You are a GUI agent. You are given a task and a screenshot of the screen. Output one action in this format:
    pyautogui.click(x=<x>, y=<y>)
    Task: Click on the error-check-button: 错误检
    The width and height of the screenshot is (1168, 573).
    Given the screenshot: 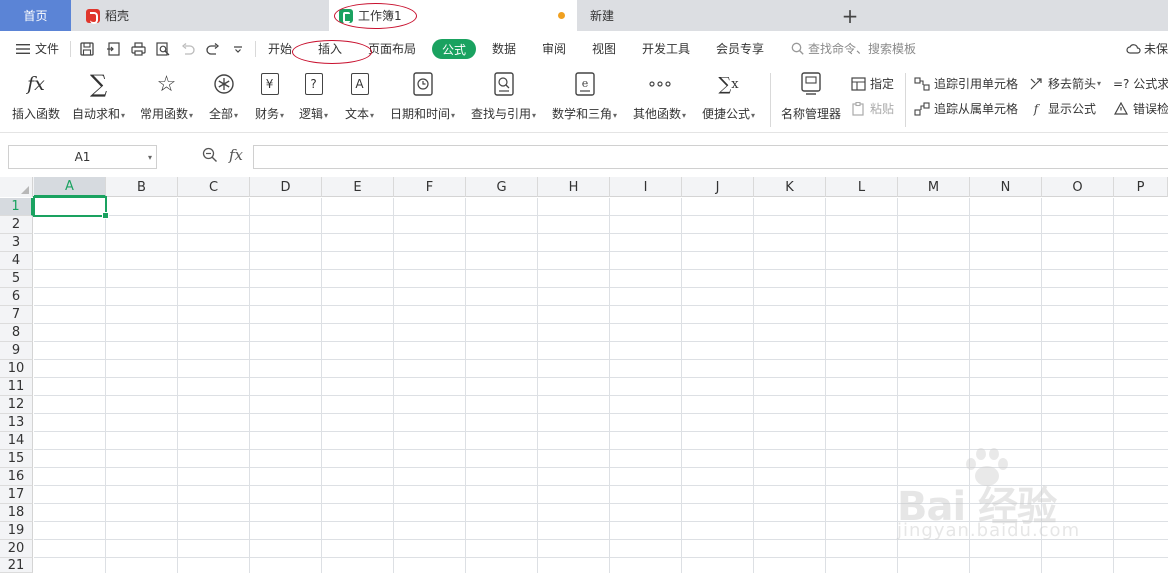 What is the action you would take?
    pyautogui.click(x=1140, y=108)
    